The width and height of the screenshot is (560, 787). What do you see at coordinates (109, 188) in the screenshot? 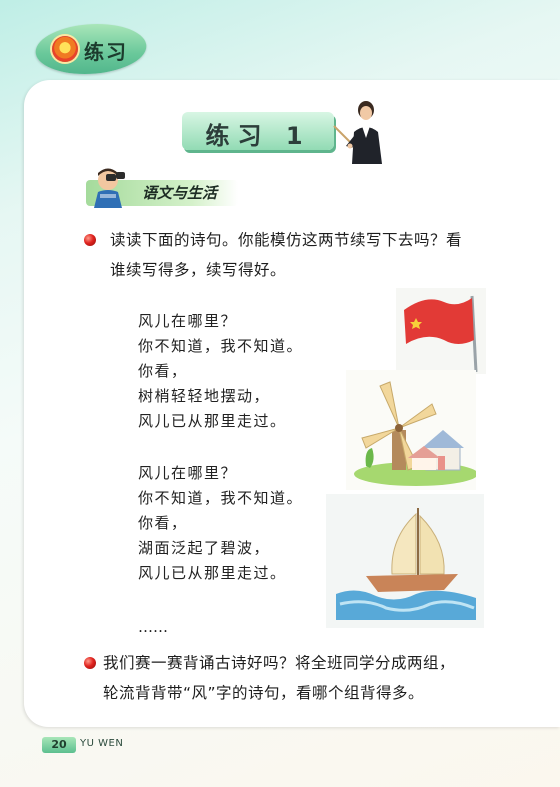
I see `kid-binoculars-illustration` at bounding box center [109, 188].